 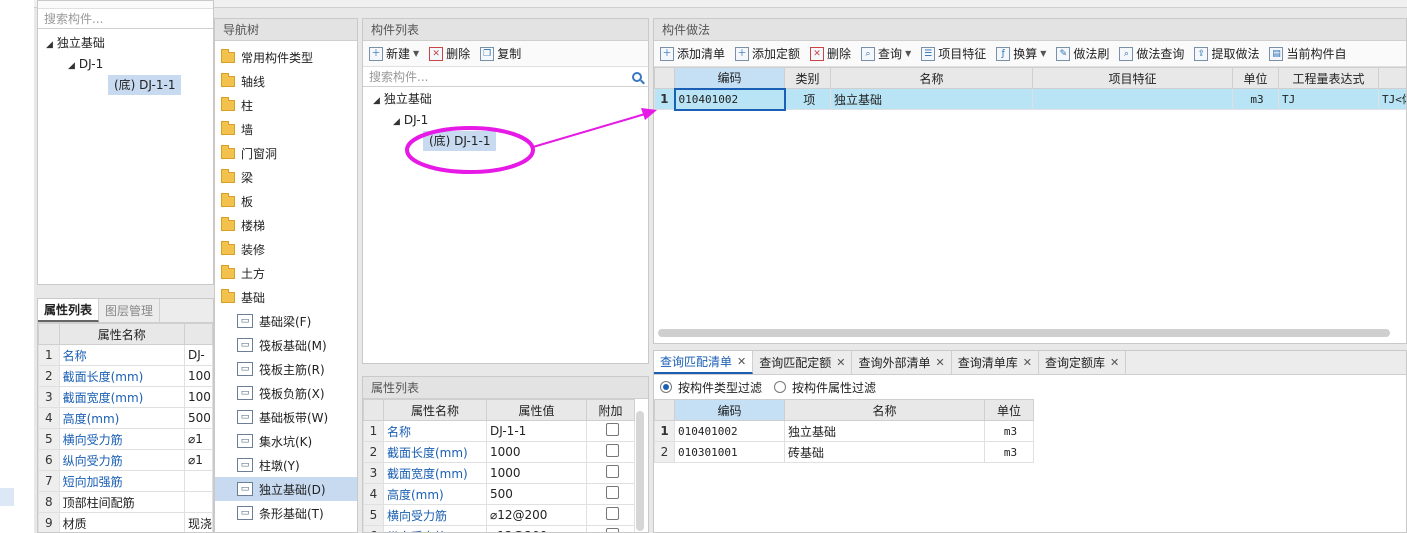 What do you see at coordinates (125, 439) in the screenshot?
I see `left-prop-row: 5 横向受力筋 ⌀1` at bounding box center [125, 439].